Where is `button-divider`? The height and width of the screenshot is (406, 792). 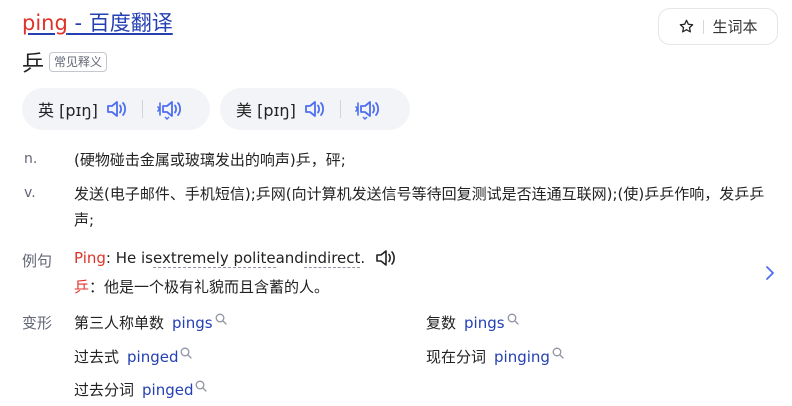 button-divider is located at coordinates (704, 26).